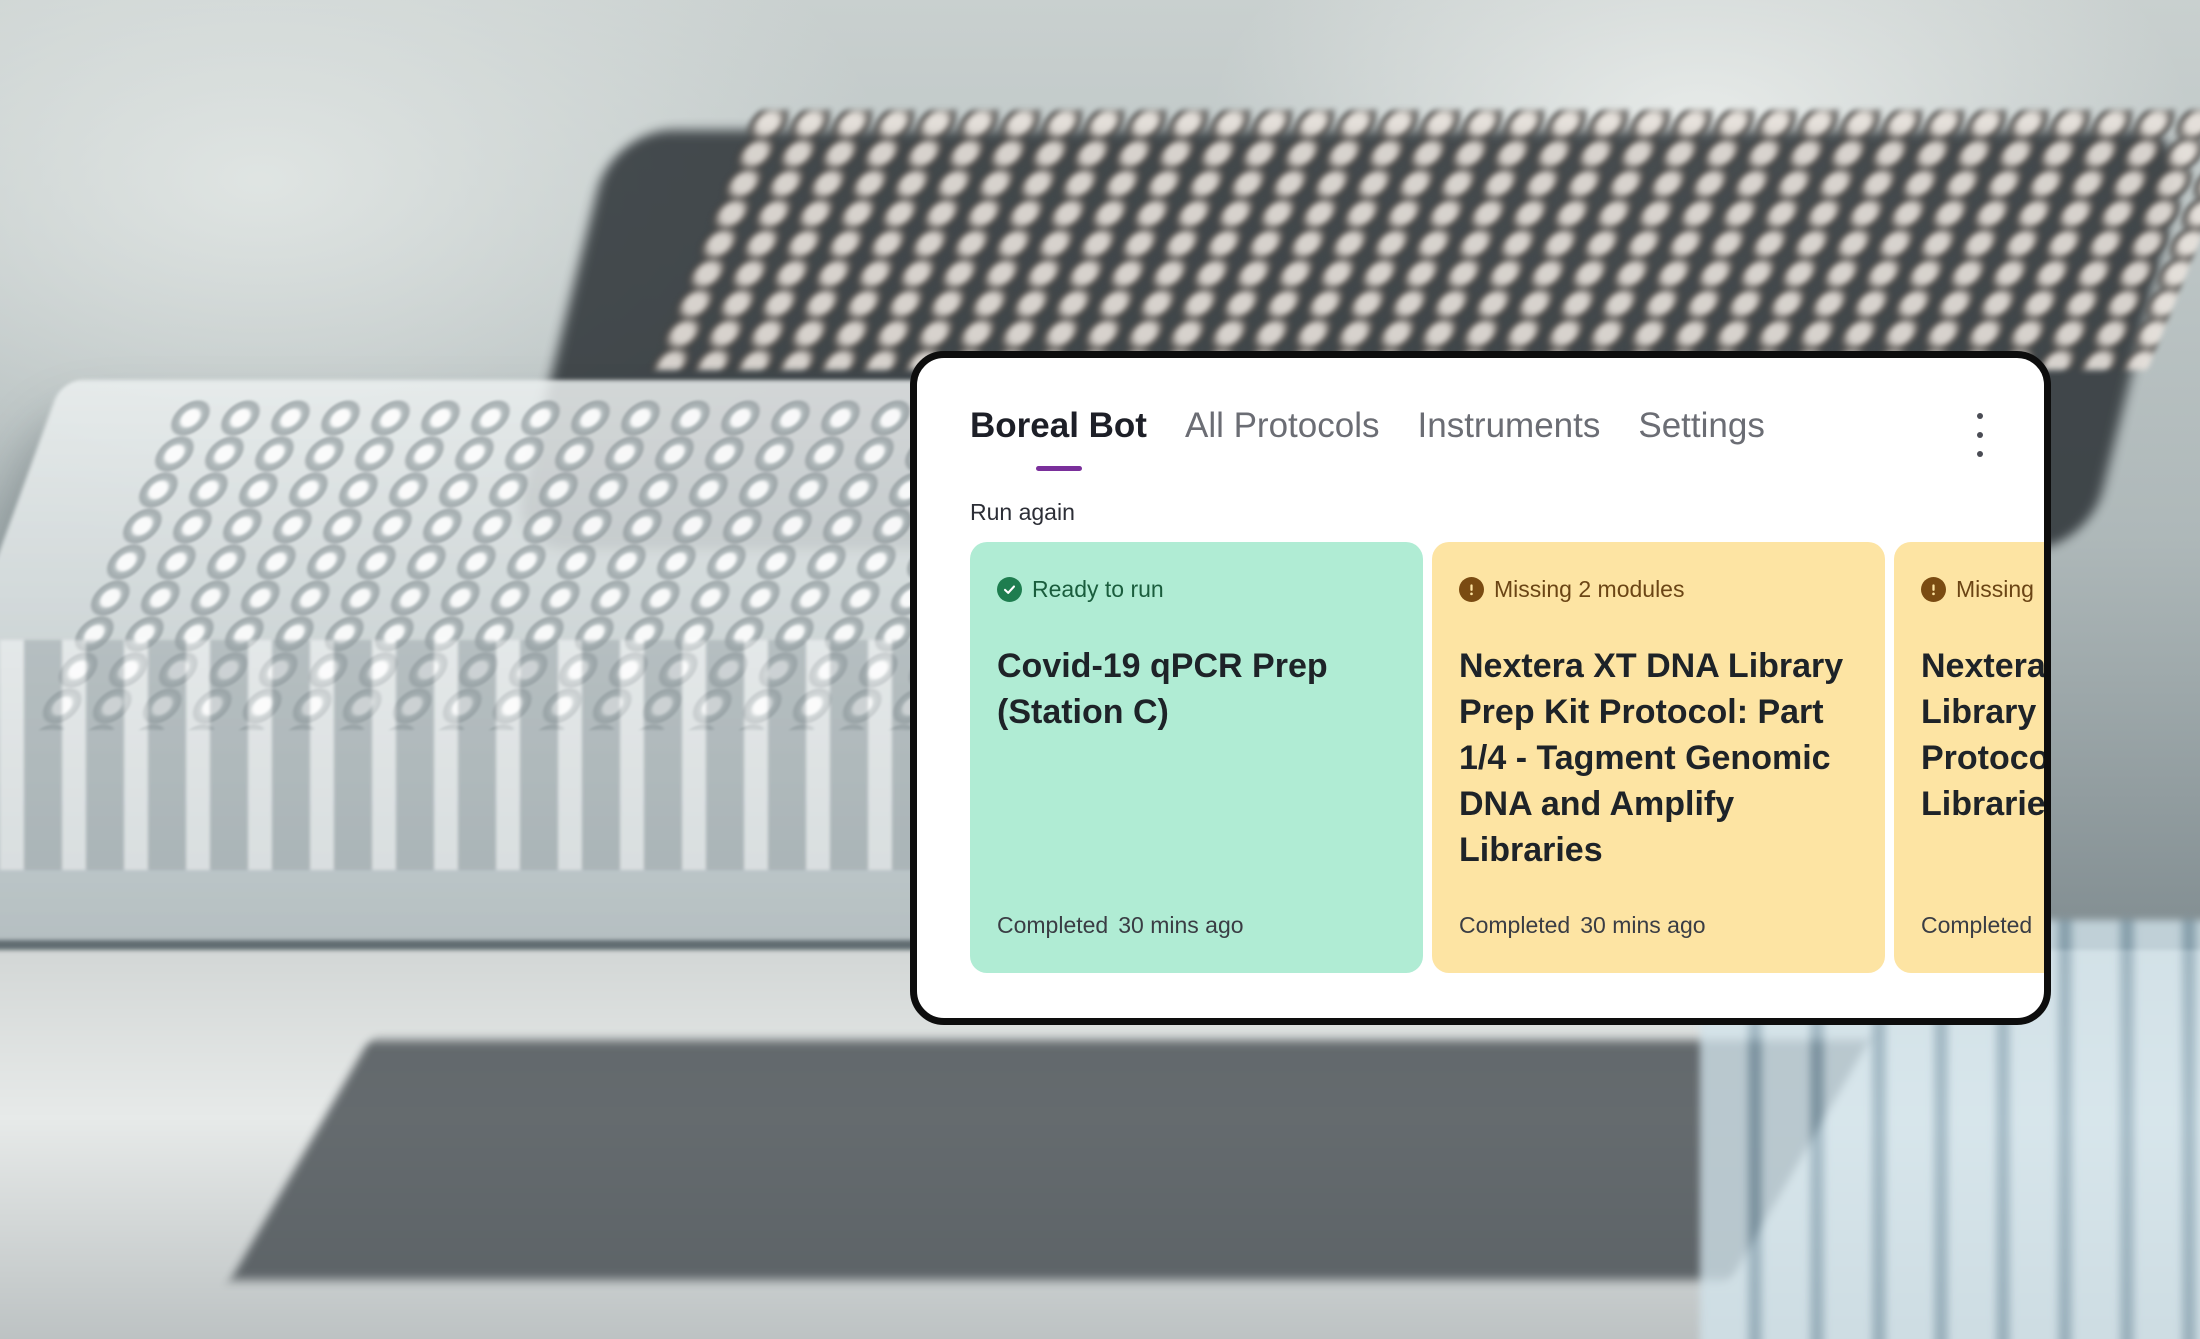 Image resolution: width=2200 pixels, height=1339 pixels. What do you see at coordinates (1985, 735) in the screenshot?
I see `protocol-title: Nextera Library Protoco Librarie` at bounding box center [1985, 735].